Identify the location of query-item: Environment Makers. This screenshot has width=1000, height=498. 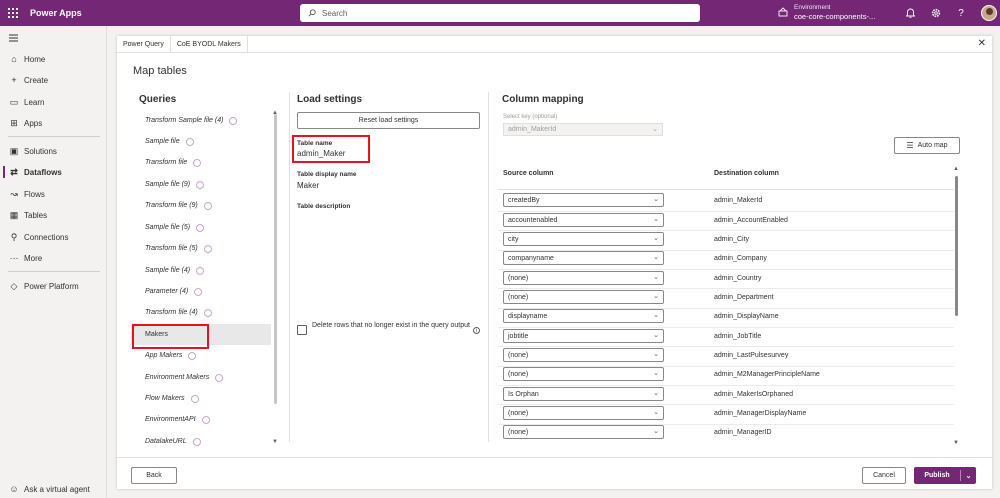
(201, 377).